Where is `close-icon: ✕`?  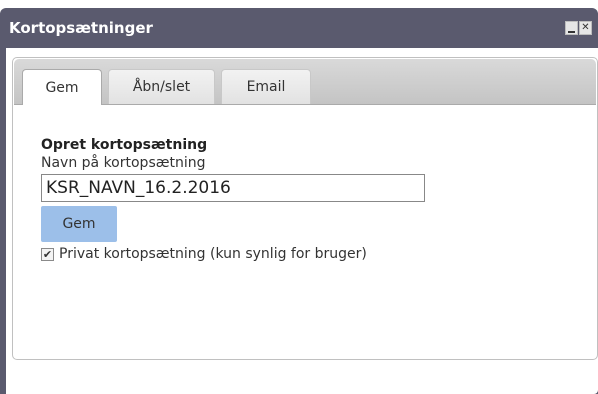
close-icon: ✕ is located at coordinates (585, 28).